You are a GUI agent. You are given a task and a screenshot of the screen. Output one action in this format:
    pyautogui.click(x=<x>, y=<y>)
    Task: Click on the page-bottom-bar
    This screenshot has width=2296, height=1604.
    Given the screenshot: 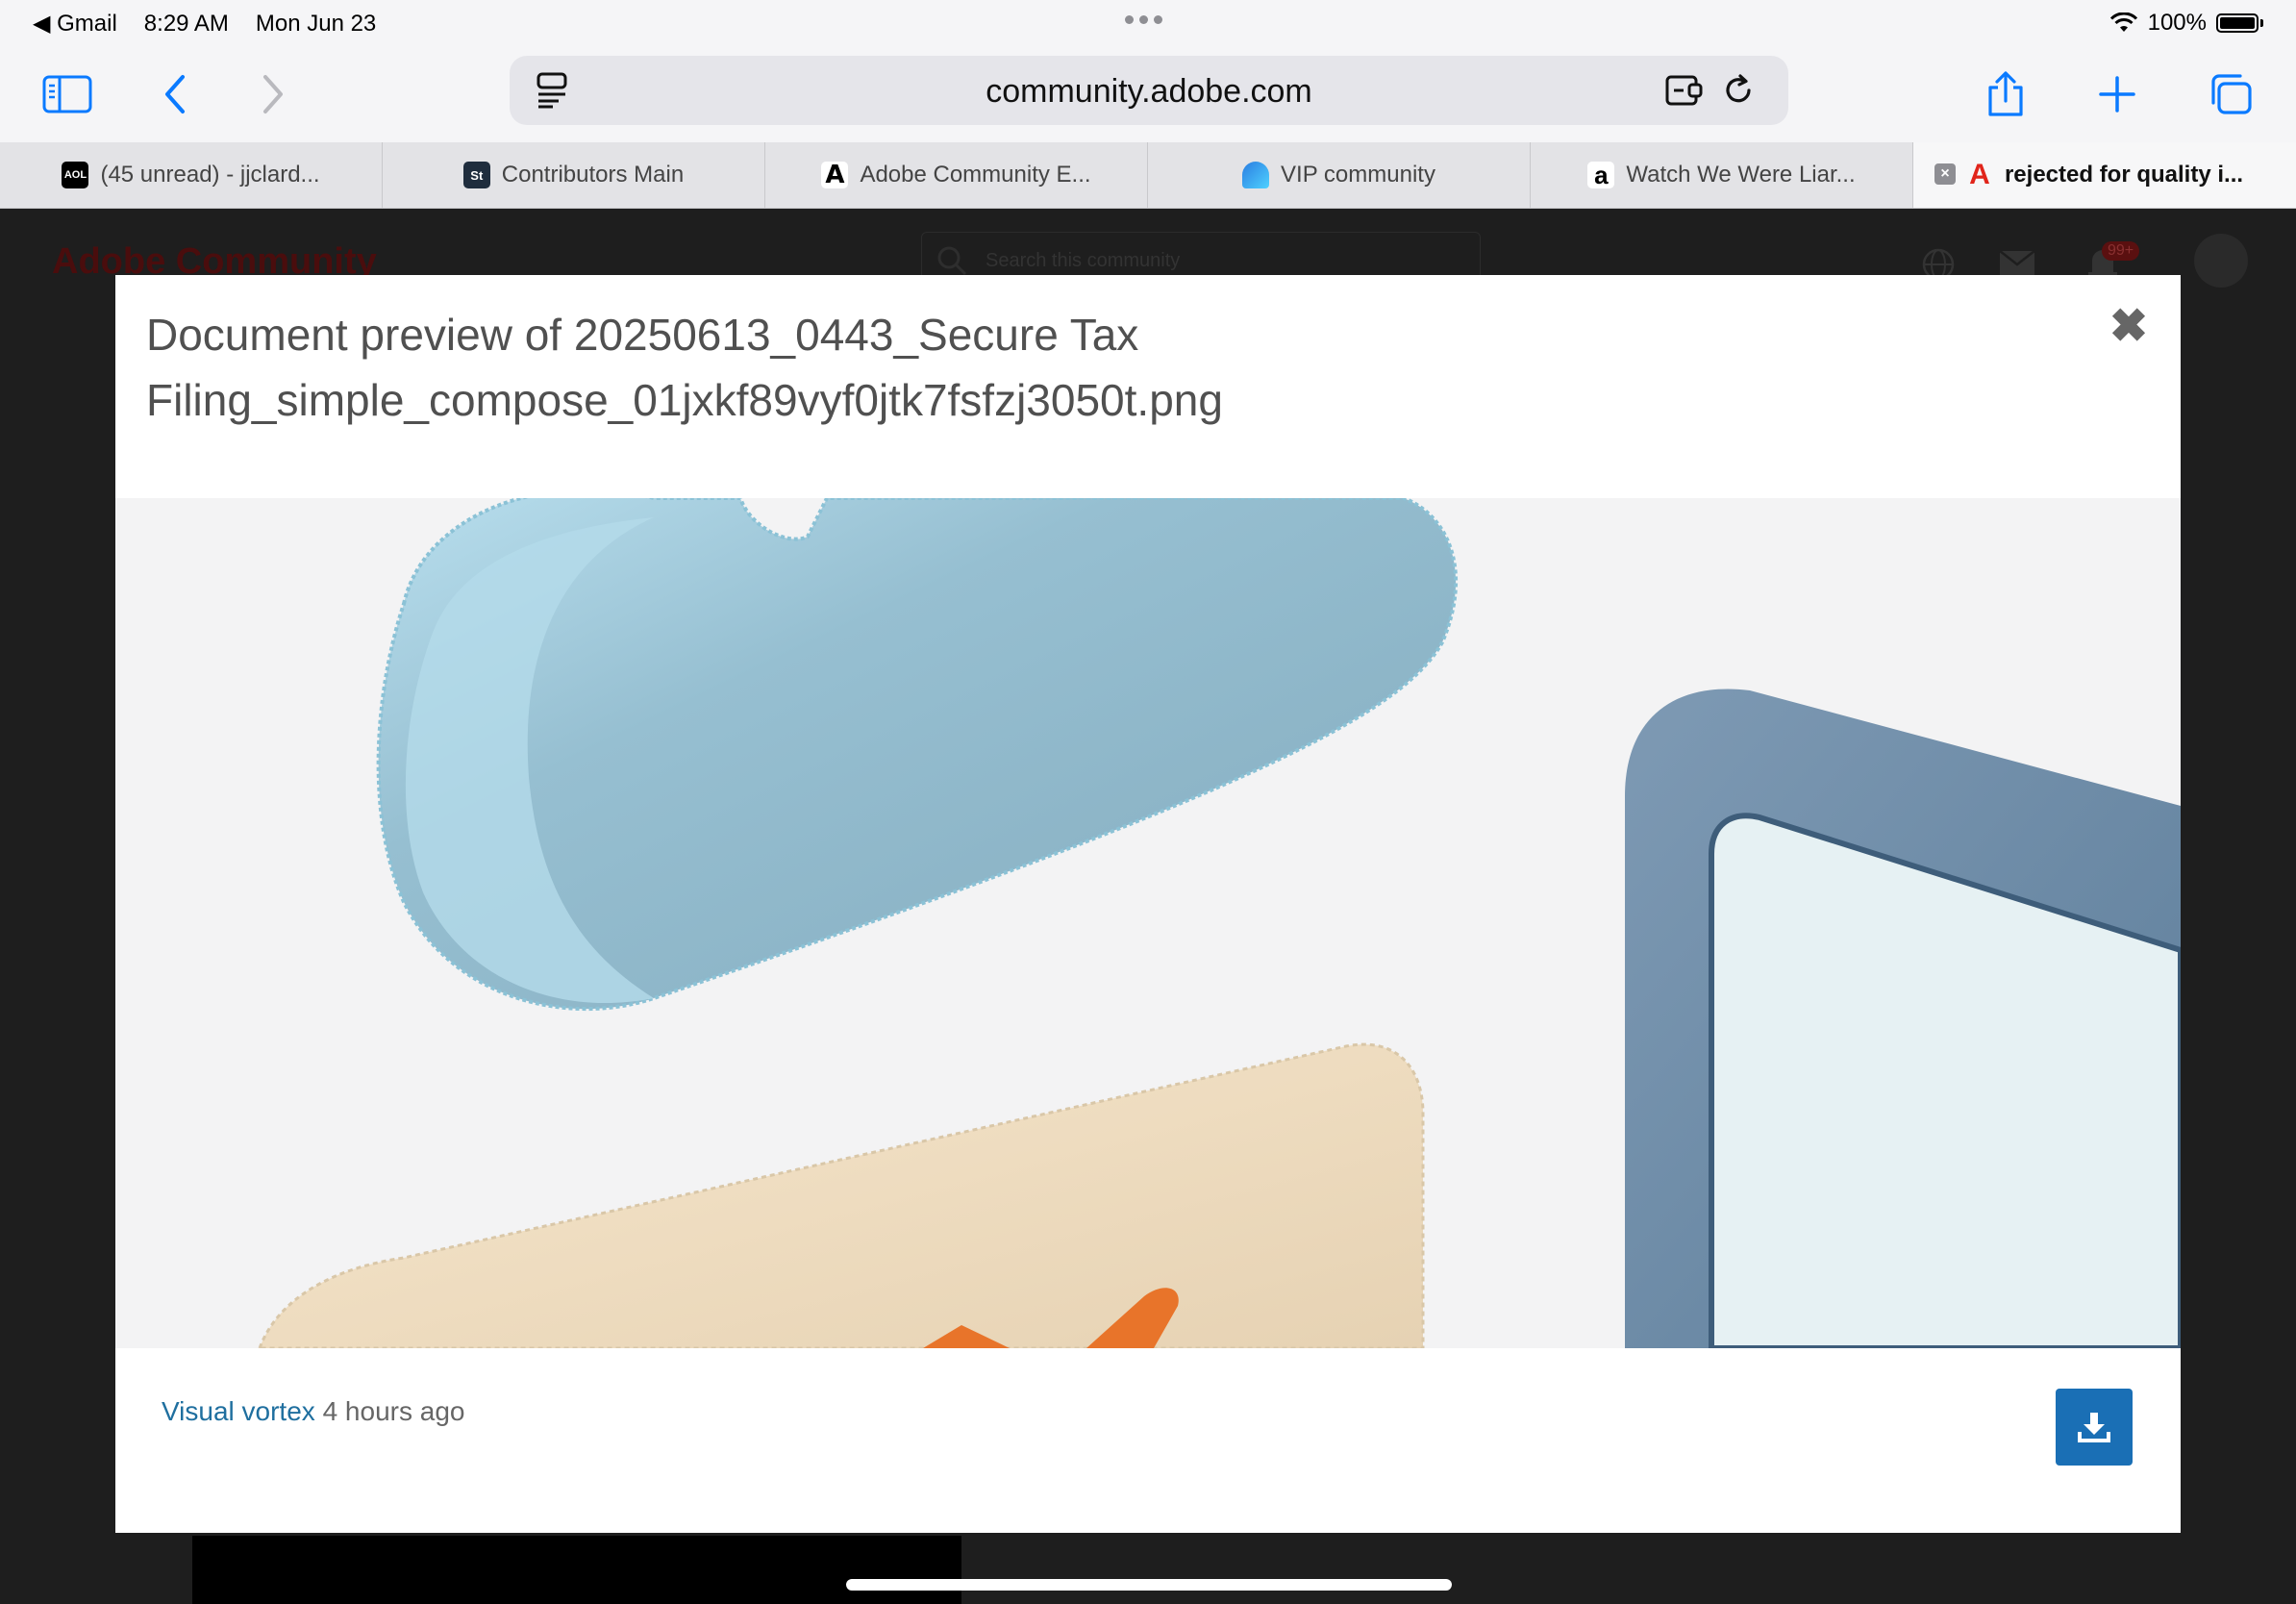 What is the action you would take?
    pyautogui.click(x=576, y=1570)
    